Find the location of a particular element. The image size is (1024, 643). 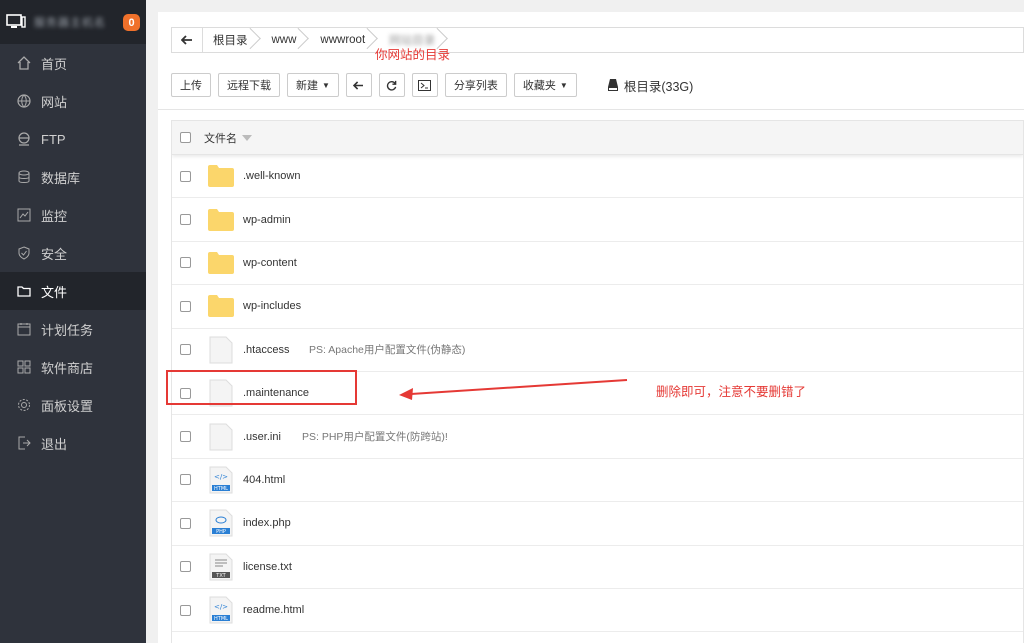

file-list-header: 文件名 is located at coordinates (597, 138).